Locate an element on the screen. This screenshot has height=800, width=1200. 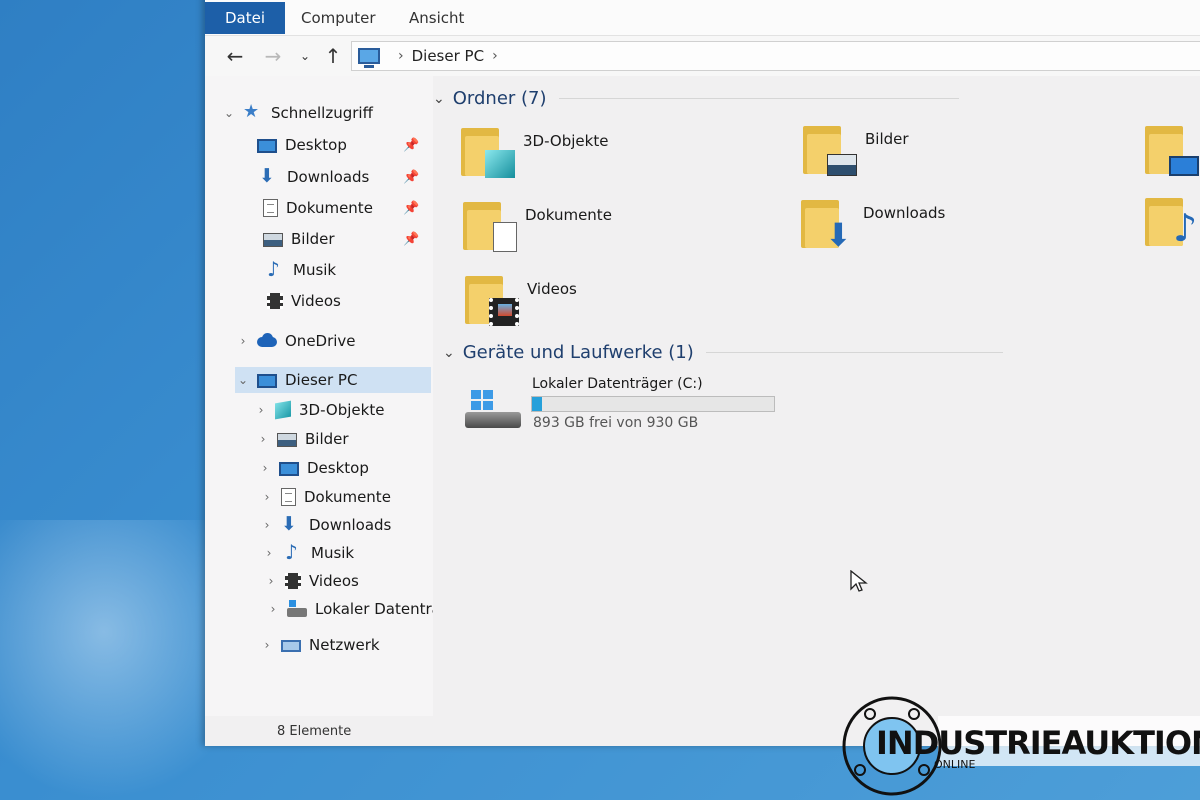
ribbon: Datei Computer Ansicht is located at coordinates (702, 18).